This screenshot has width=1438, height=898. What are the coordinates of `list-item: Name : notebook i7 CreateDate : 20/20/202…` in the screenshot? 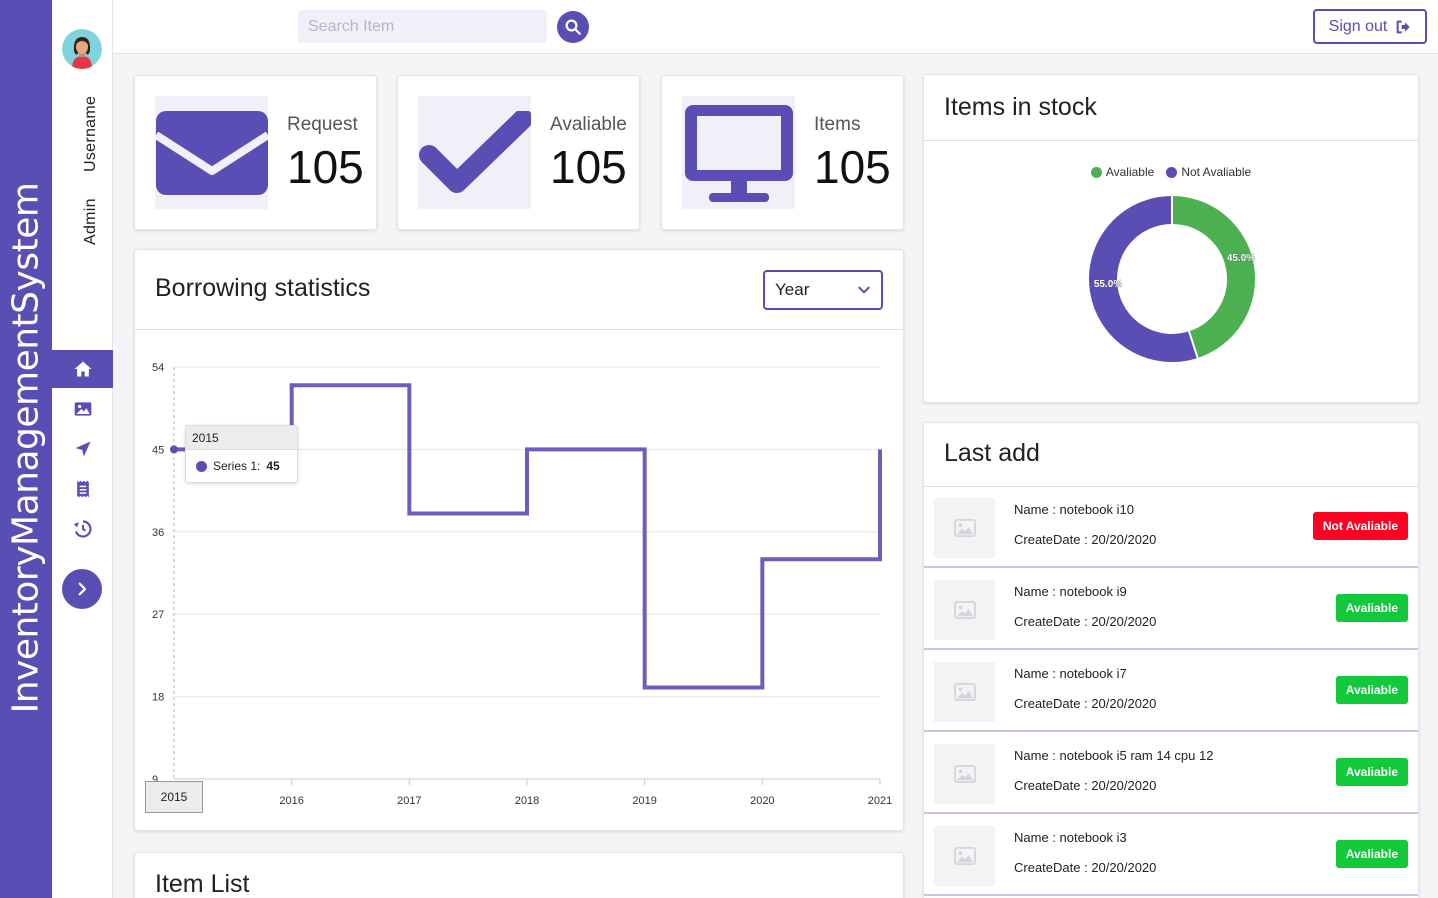 It's located at (1171, 692).